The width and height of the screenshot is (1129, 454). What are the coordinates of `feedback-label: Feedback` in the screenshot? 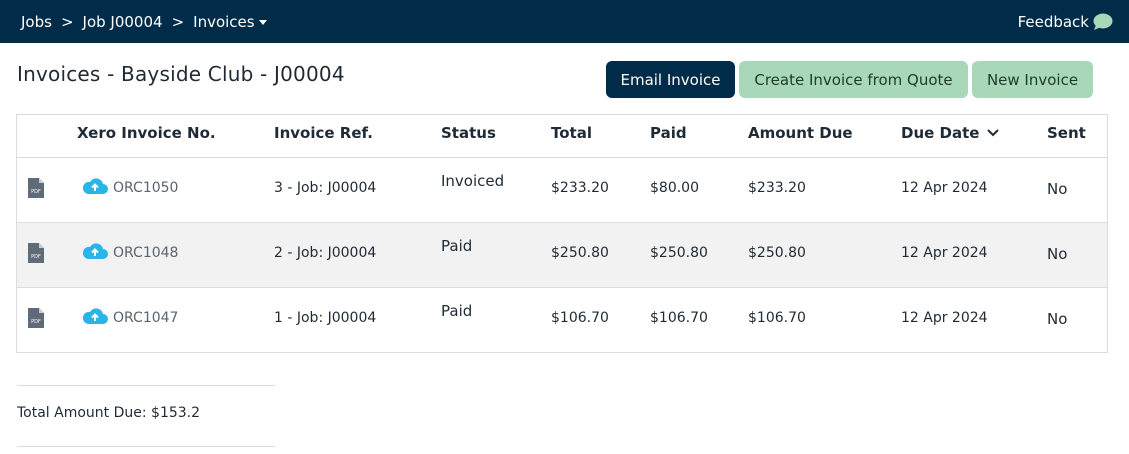 It's located at (1053, 21).